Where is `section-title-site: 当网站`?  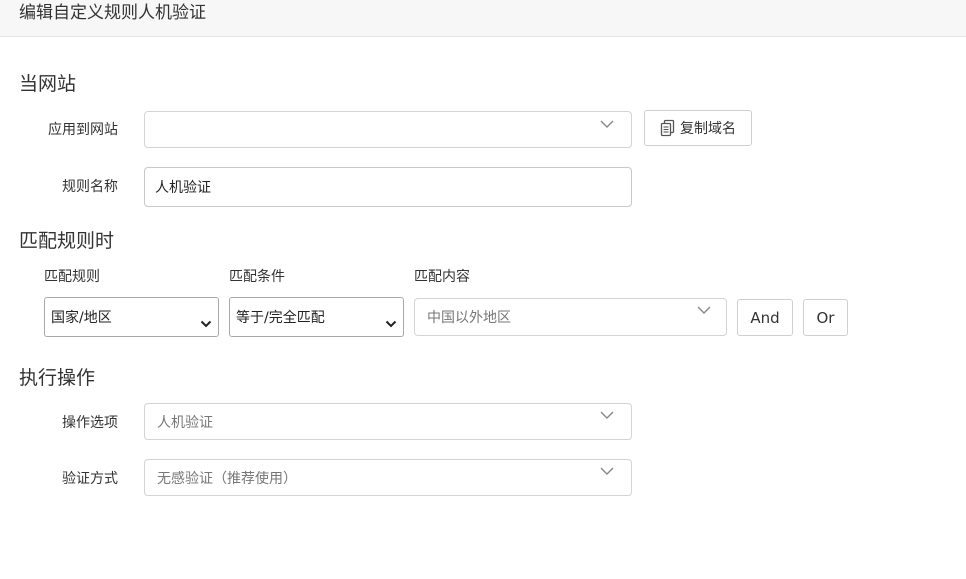
section-title-site: 当网站 is located at coordinates (48, 84).